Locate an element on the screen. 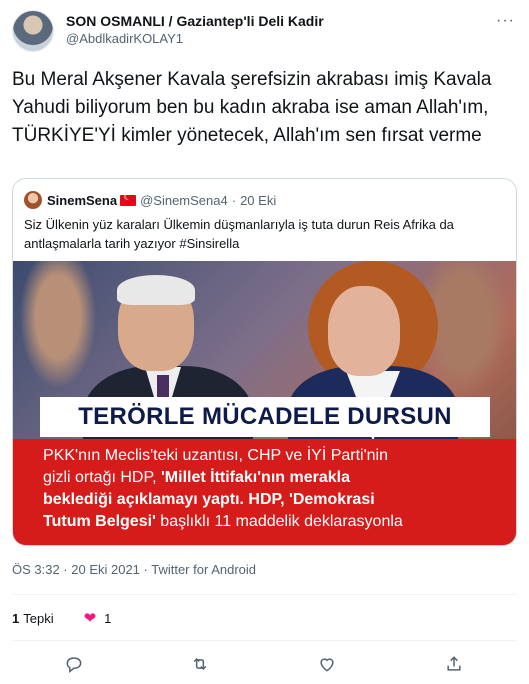  author-avatar is located at coordinates (33, 31).